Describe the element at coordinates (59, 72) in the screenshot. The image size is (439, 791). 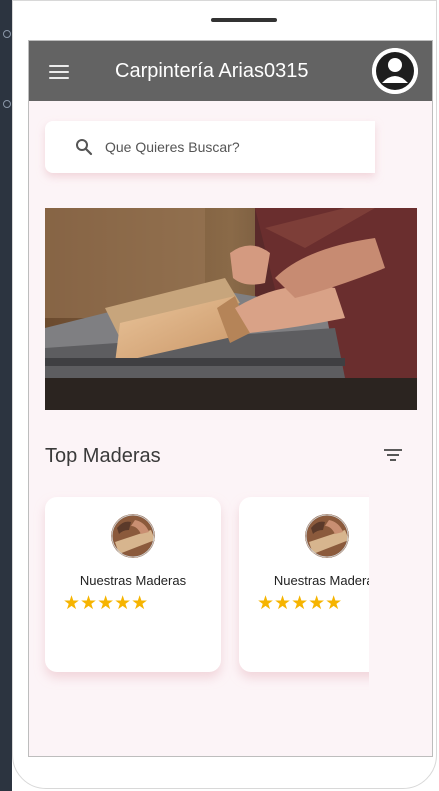
I see `menu-icon` at that location.